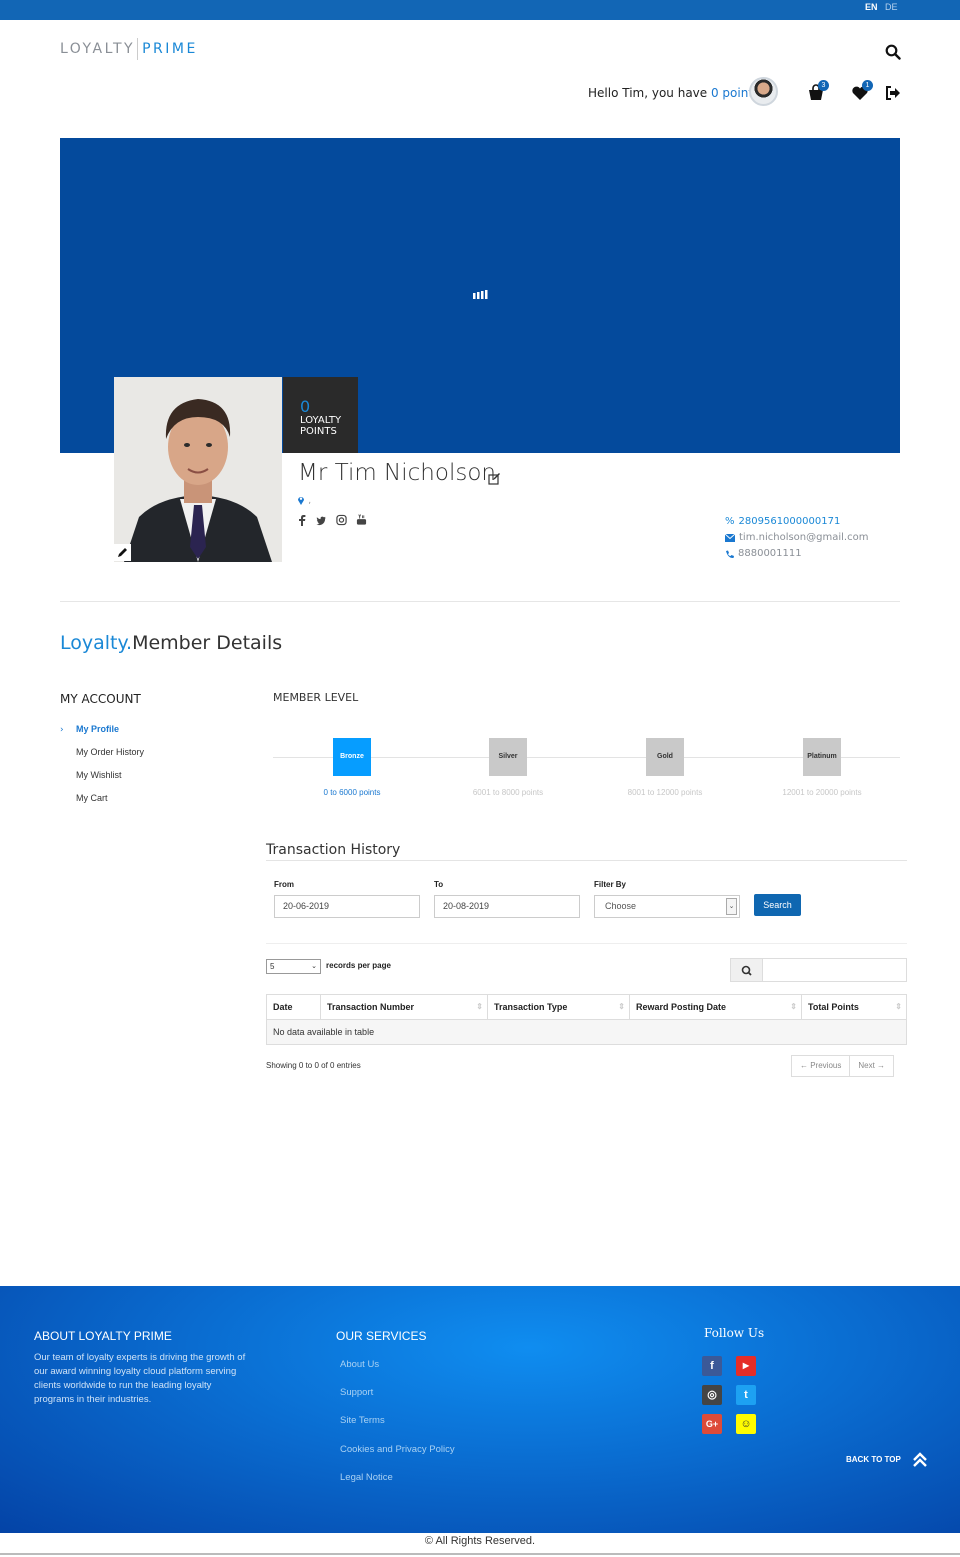 This screenshot has width=960, height=1557. I want to click on facebook-icon: f, so click(712, 1366).